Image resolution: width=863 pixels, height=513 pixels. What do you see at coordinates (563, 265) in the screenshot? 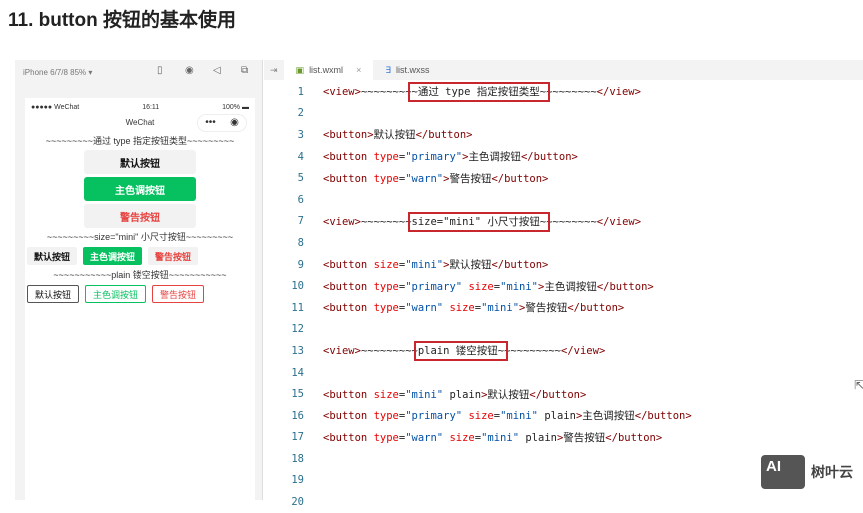
I see `code-line: 9 <button size="mini">默认按钮</button>` at bounding box center [563, 265].